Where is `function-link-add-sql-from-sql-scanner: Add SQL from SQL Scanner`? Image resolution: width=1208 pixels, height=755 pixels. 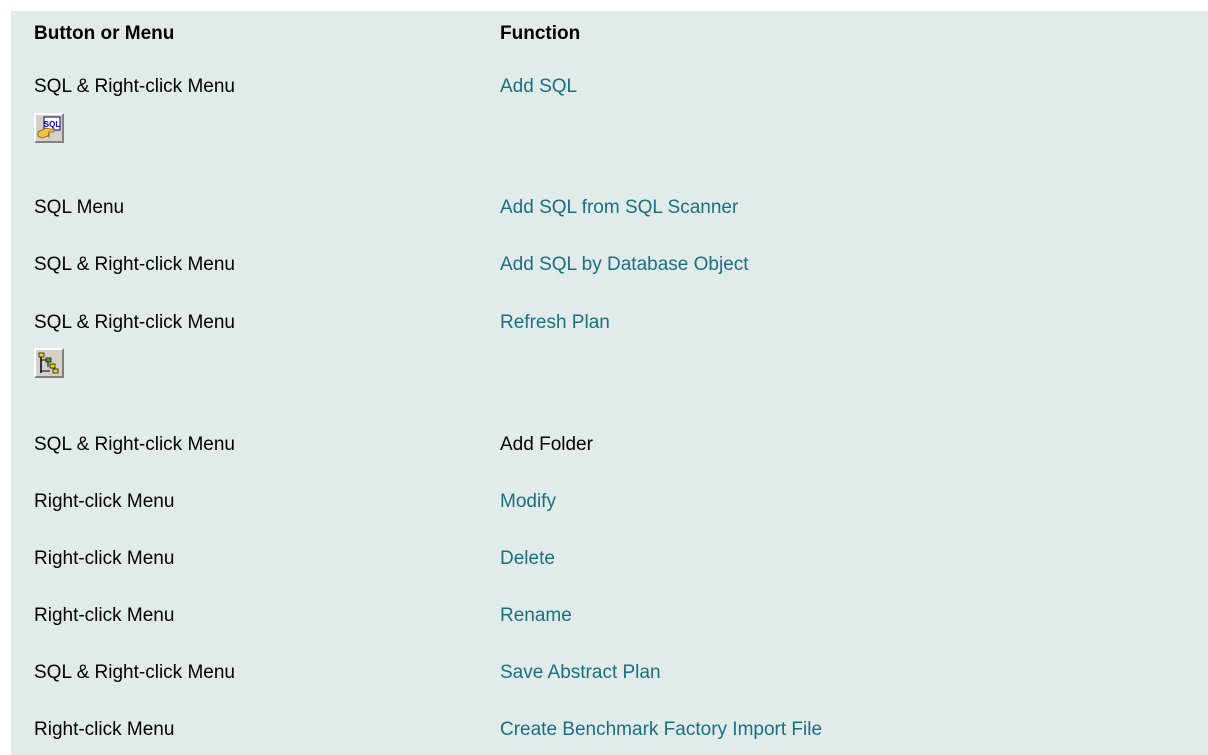
function-link-add-sql-from-sql-scanner: Add SQL from SQL Scanner is located at coordinates (619, 208).